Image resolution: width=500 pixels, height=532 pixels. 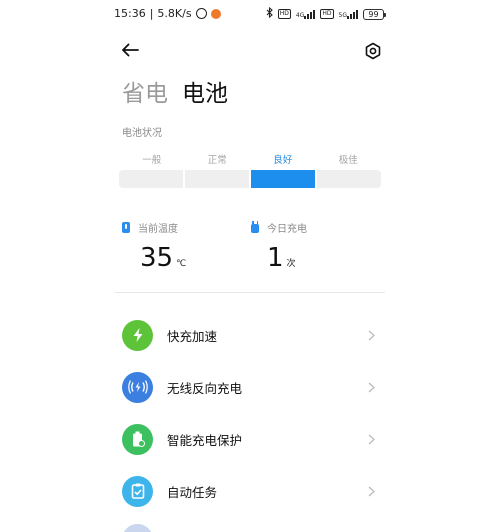 I want to click on lightning-icon, so click(x=137, y=335).